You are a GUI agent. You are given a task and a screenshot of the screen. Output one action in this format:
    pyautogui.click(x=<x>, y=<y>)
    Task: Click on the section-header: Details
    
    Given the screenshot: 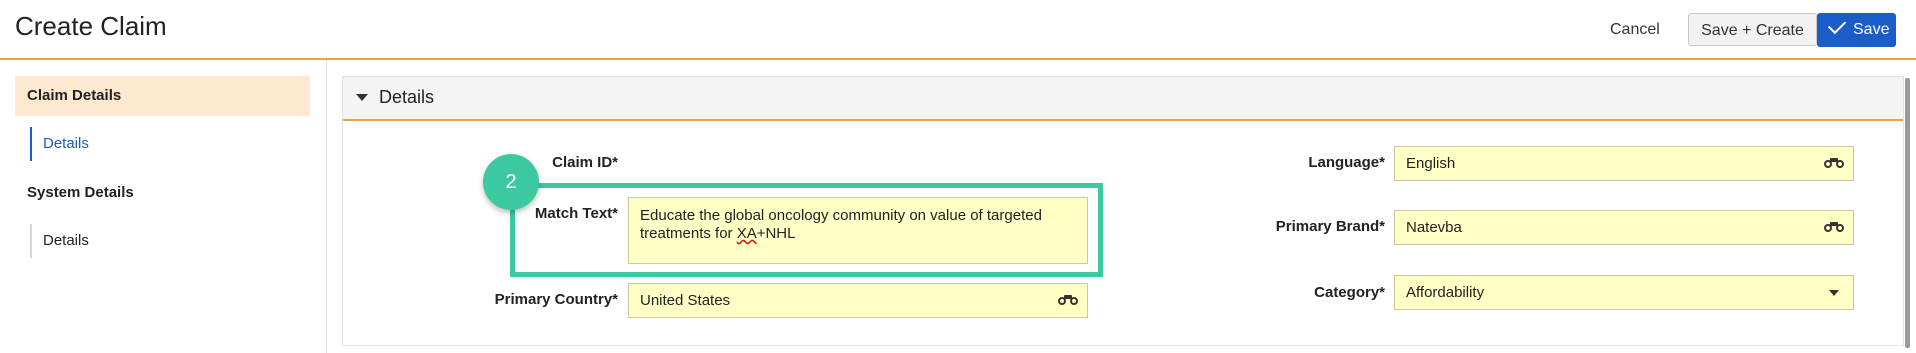 What is the action you would take?
    pyautogui.click(x=1123, y=99)
    